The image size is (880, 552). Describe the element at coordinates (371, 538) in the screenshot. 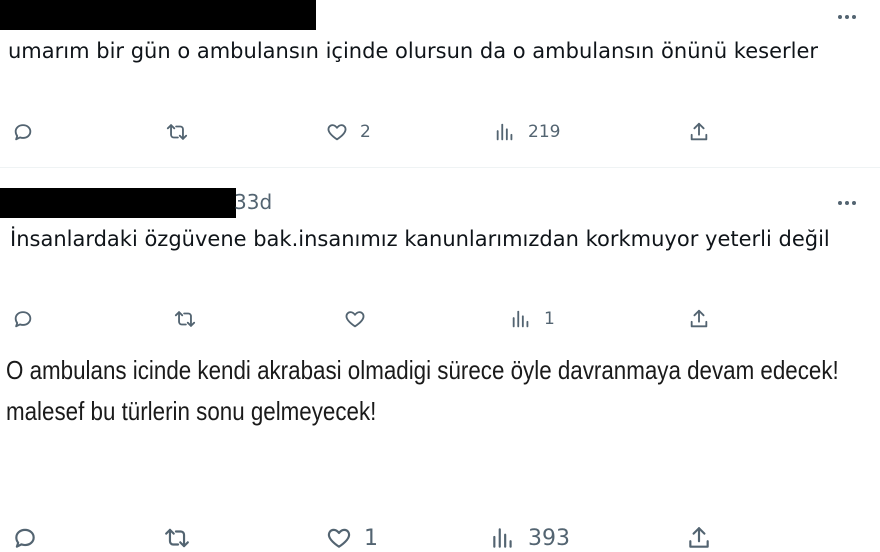

I see `like-count: 1` at that location.